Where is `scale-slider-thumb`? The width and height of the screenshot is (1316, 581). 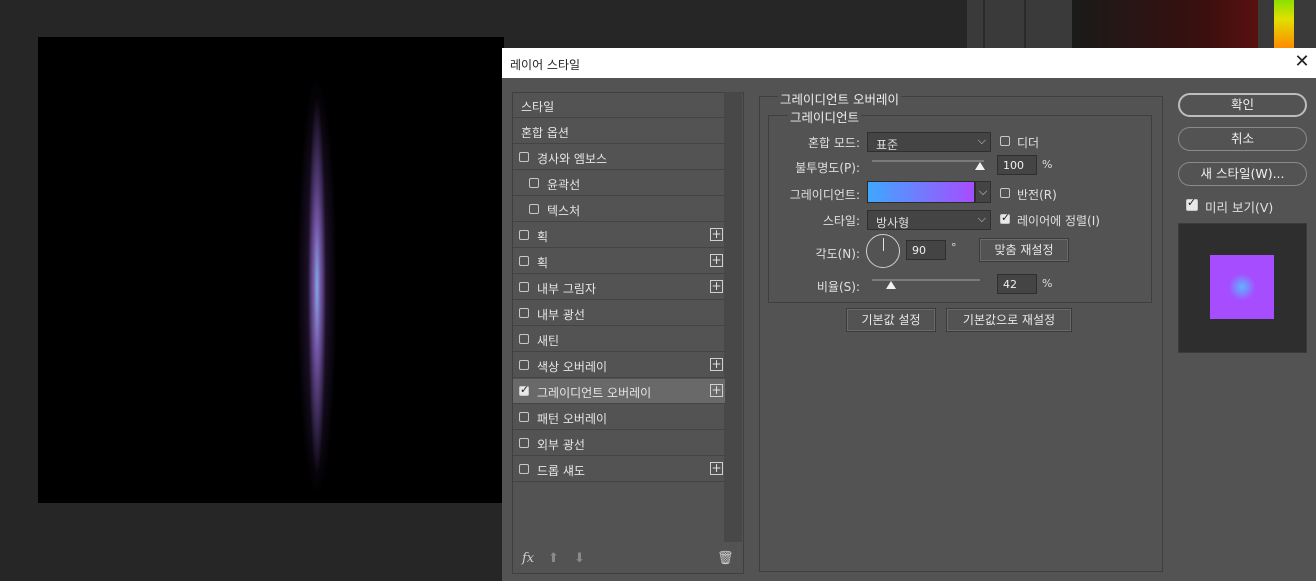
scale-slider-thumb is located at coordinates (891, 285).